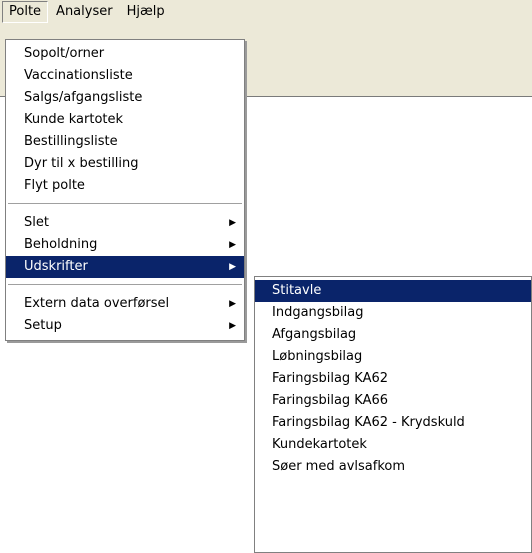  Describe the element at coordinates (84, 12) in the screenshot. I see `menubar-analyser: Analyser` at that location.